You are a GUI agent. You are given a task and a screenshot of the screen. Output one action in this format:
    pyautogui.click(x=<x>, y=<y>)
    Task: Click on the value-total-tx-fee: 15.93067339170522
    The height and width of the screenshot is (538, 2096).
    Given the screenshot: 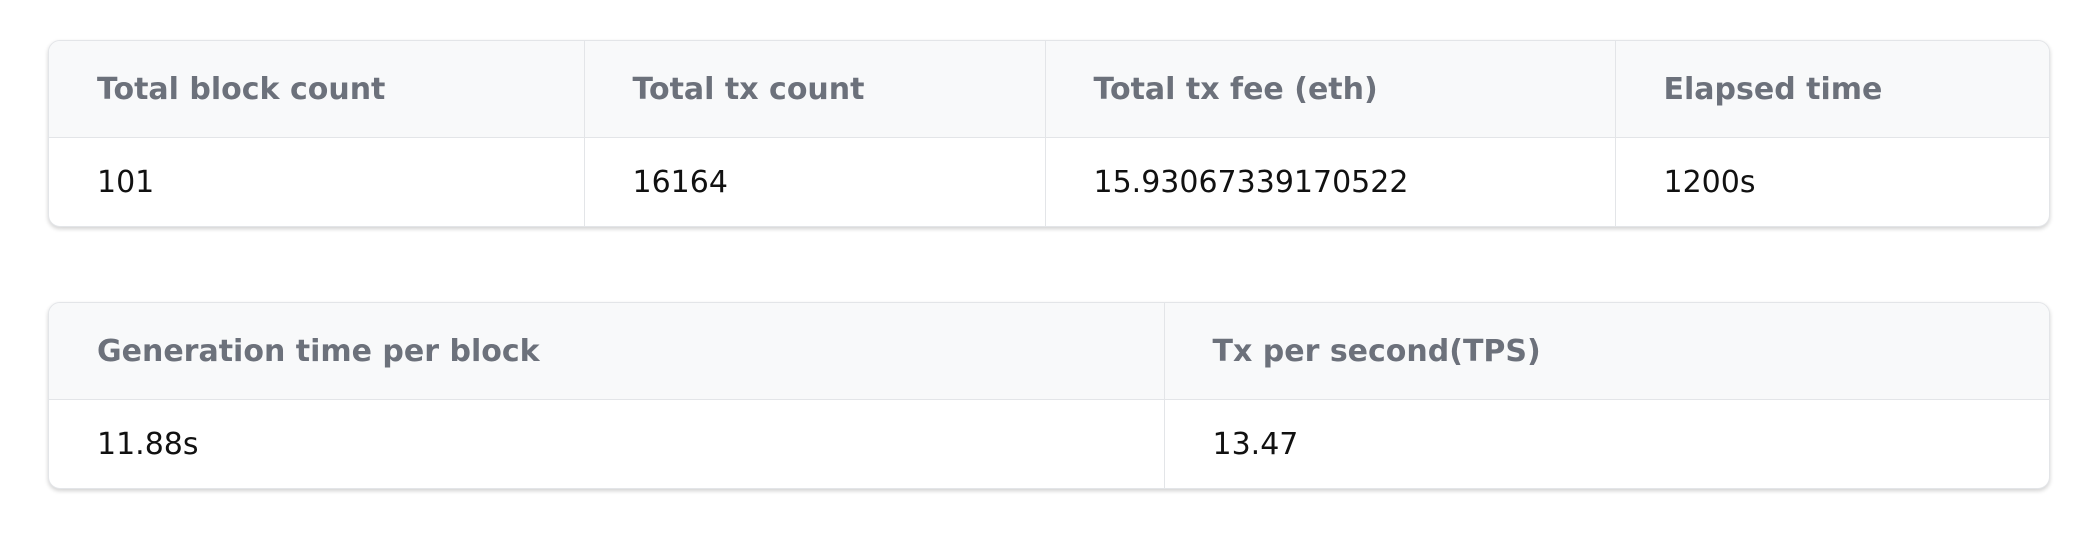 What is the action you would take?
    pyautogui.click(x=1330, y=181)
    